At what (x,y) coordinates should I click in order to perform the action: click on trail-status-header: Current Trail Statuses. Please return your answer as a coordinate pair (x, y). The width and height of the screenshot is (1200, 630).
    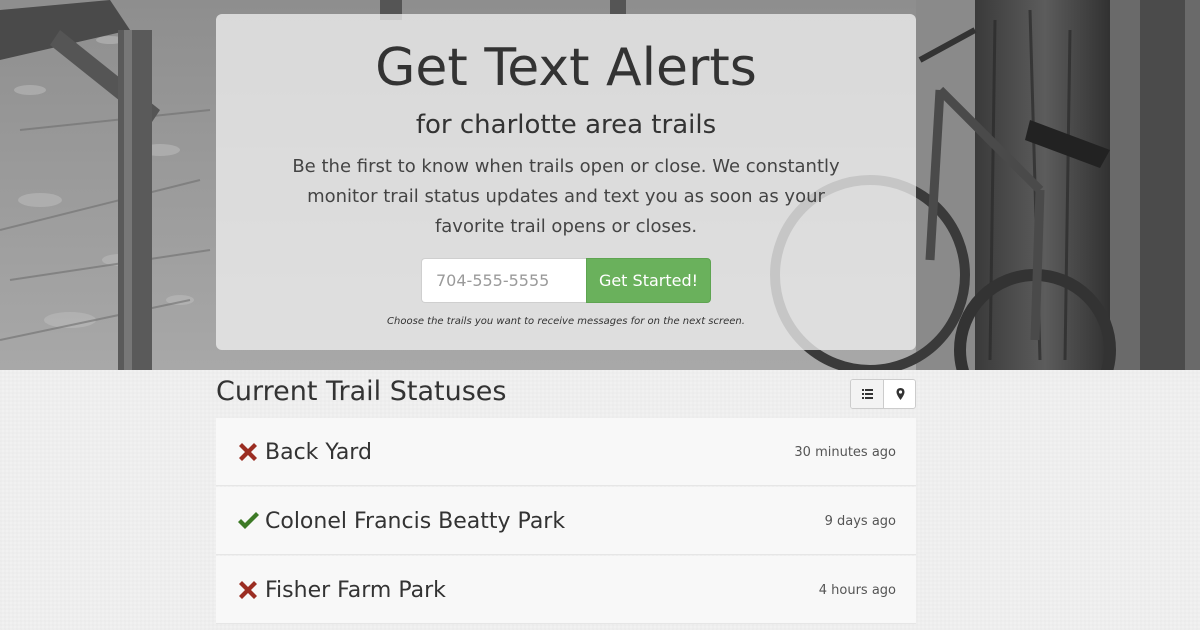
    Looking at the image, I should click on (566, 392).